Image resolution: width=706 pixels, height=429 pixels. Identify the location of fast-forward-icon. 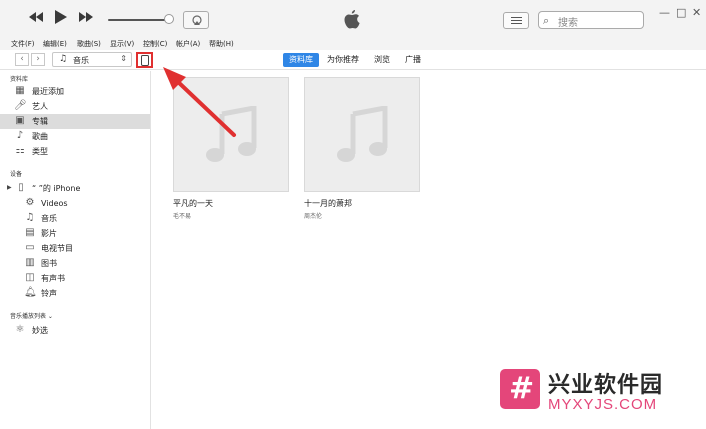
(86, 17).